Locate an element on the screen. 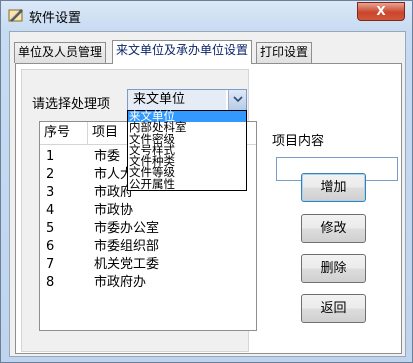 This screenshot has width=413, height=363. item-number: 1 is located at coordinates (50, 156).